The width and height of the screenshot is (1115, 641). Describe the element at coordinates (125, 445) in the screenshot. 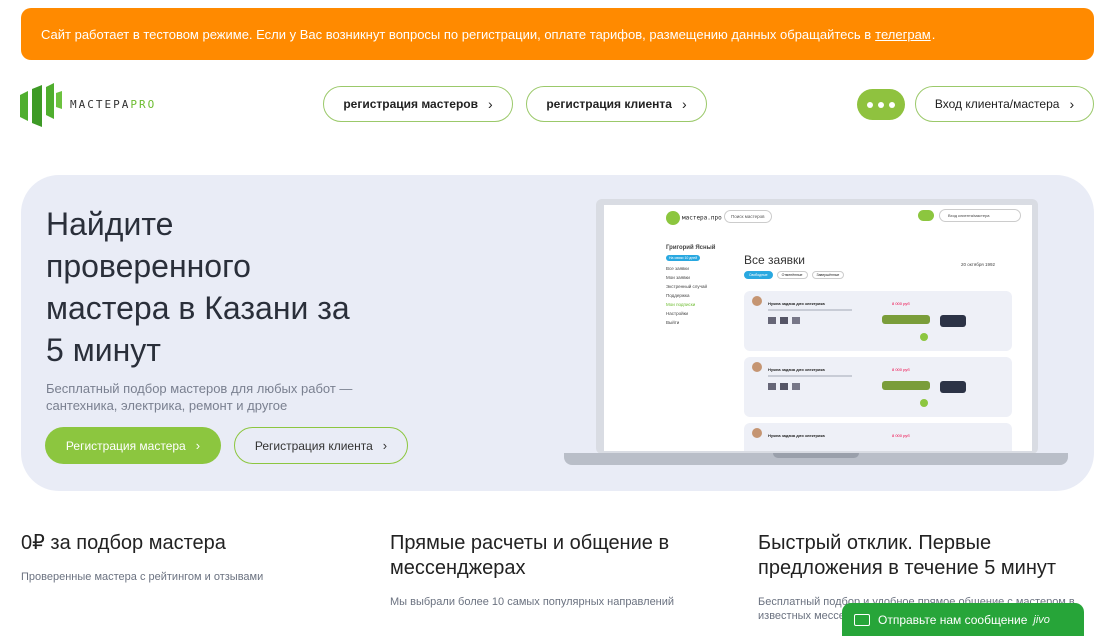

I see `hero-register-master-label: Регистрация мастера` at that location.